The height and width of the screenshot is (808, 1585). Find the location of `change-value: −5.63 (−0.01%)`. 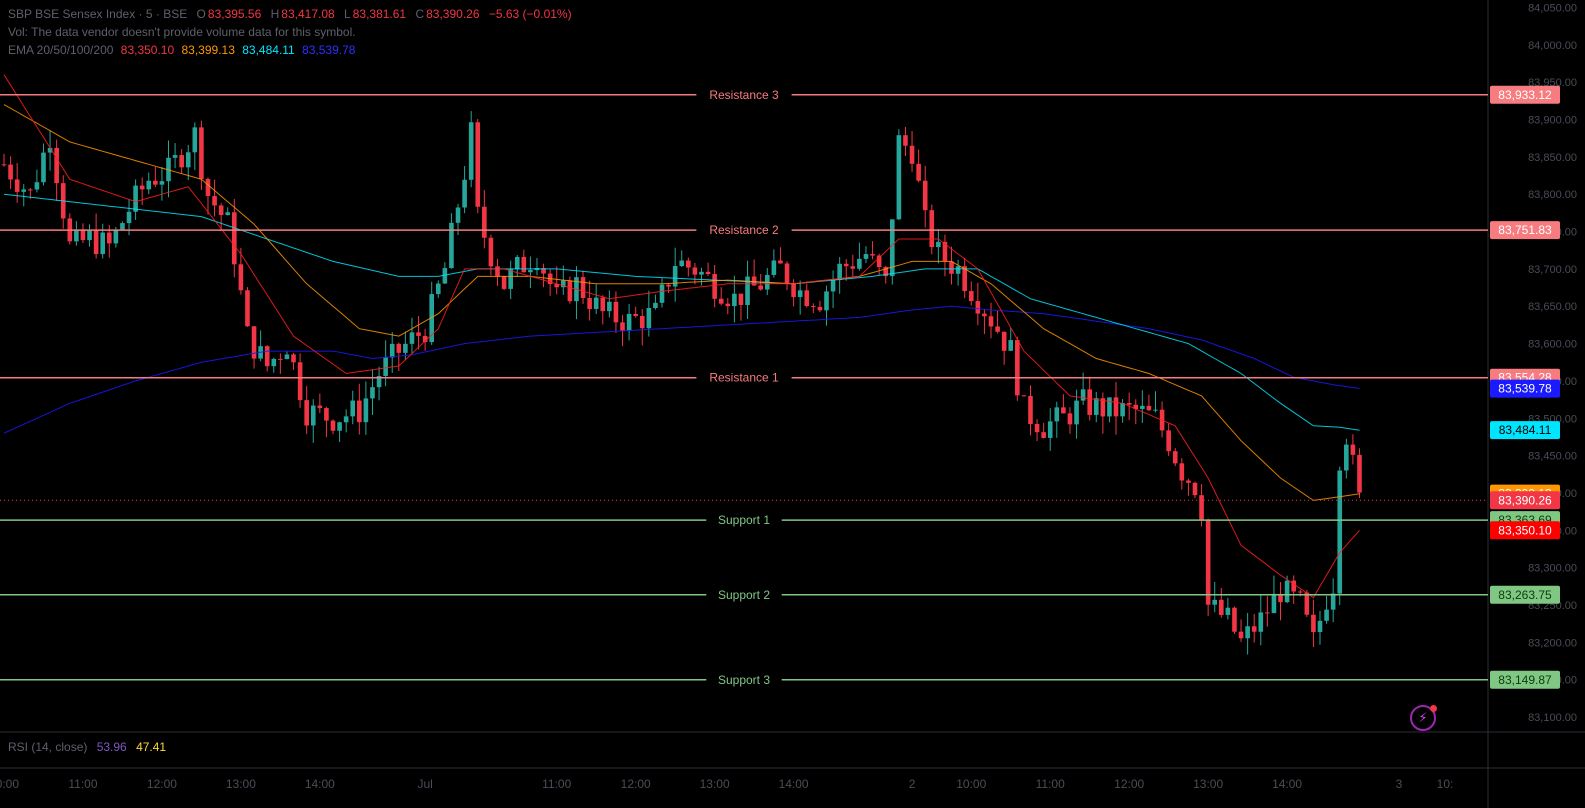

change-value: −5.63 (−0.01%) is located at coordinates (530, 14).